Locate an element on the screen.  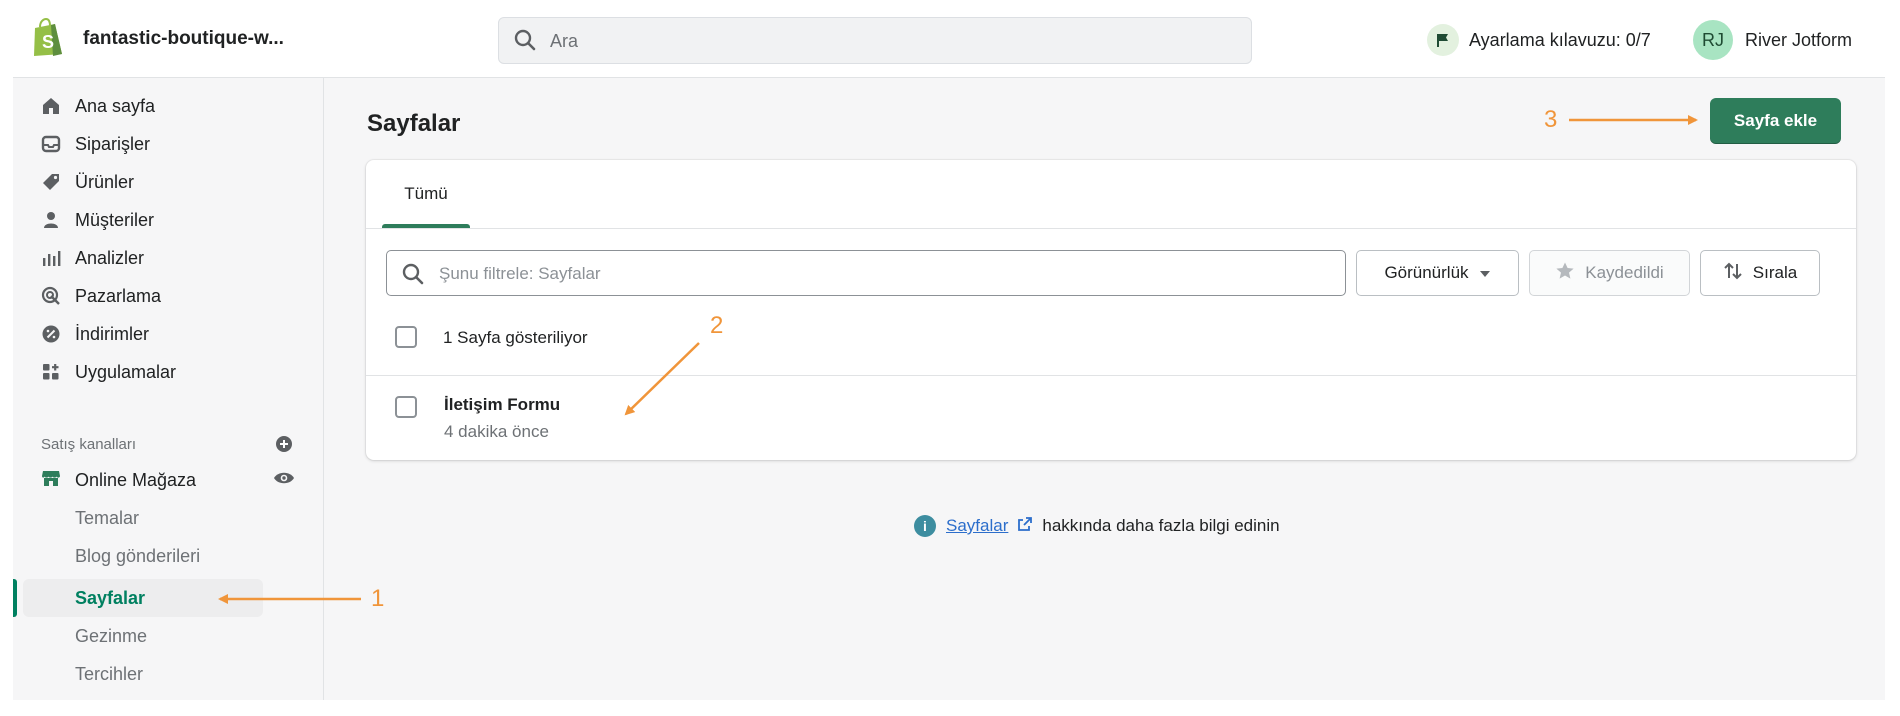
annotation-number-1: 1 is located at coordinates (378, 598).